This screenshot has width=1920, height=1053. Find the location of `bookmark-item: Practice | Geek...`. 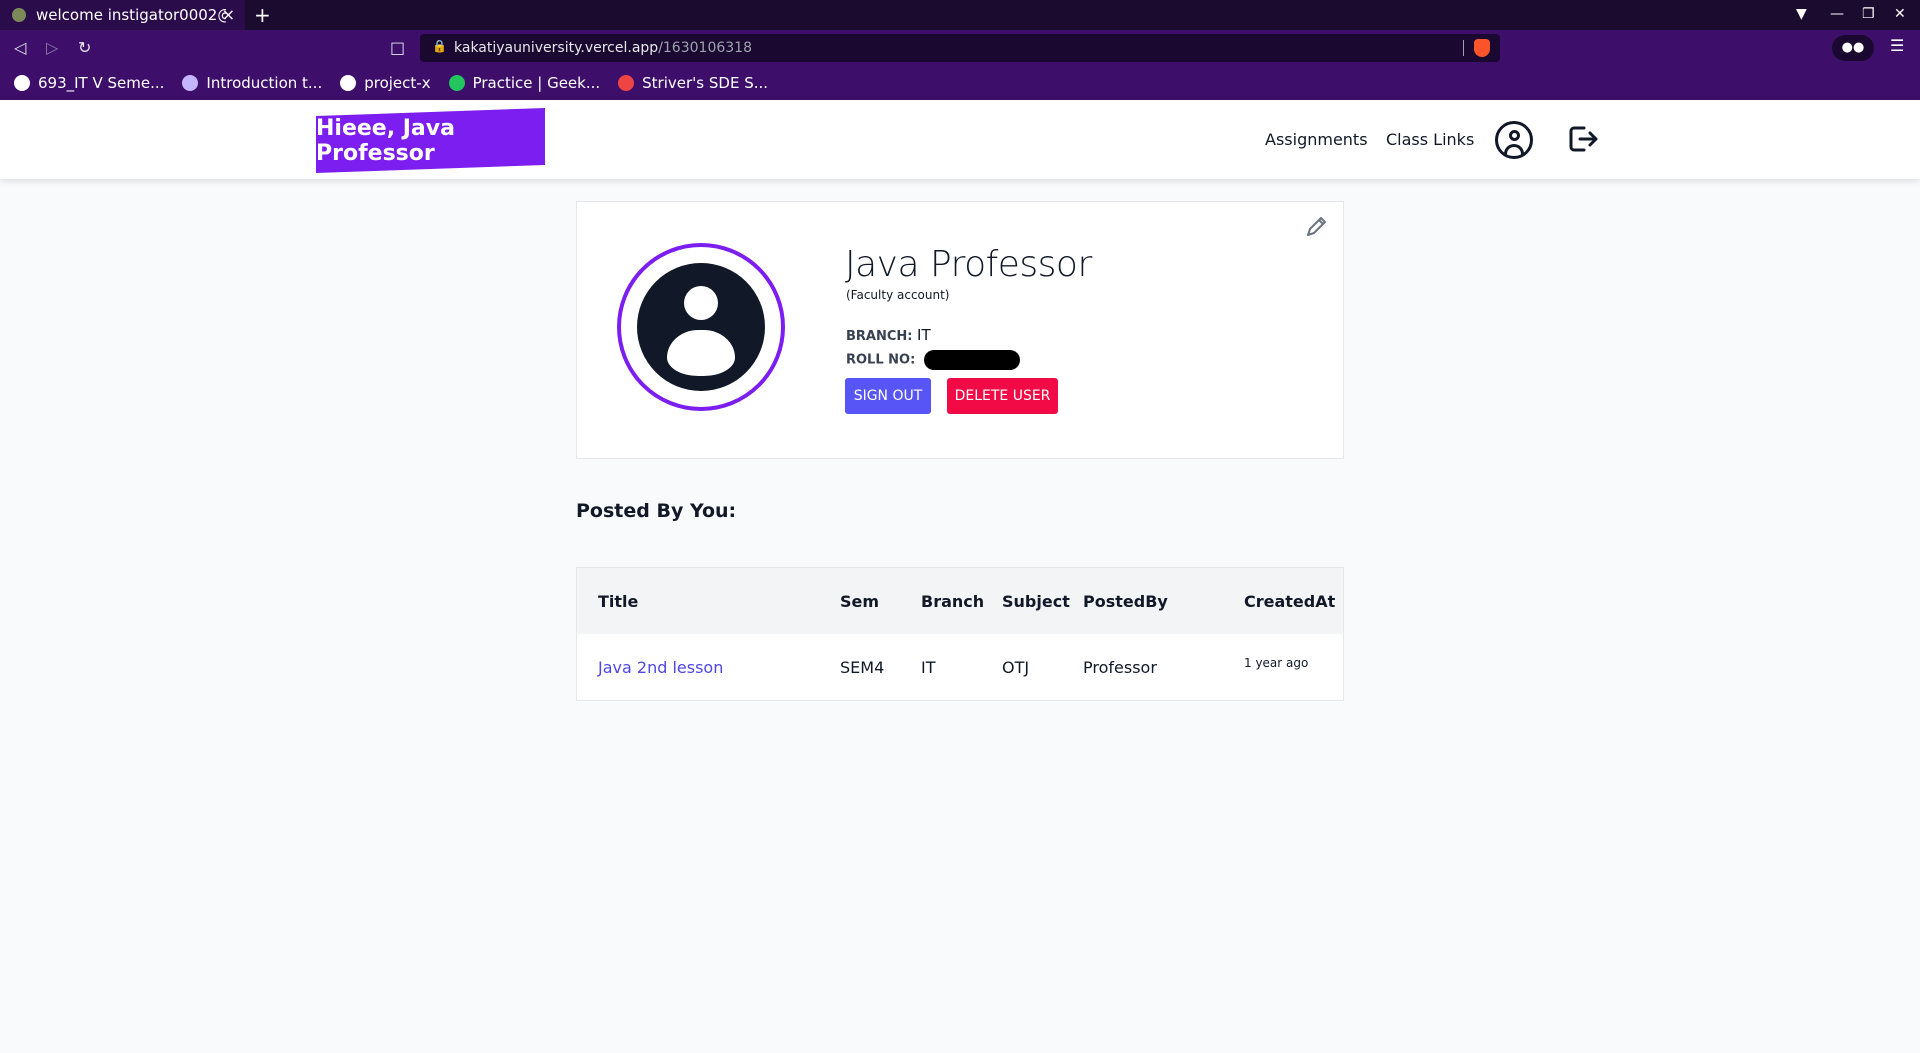

bookmark-item: Practice | Geek... is located at coordinates (524, 83).